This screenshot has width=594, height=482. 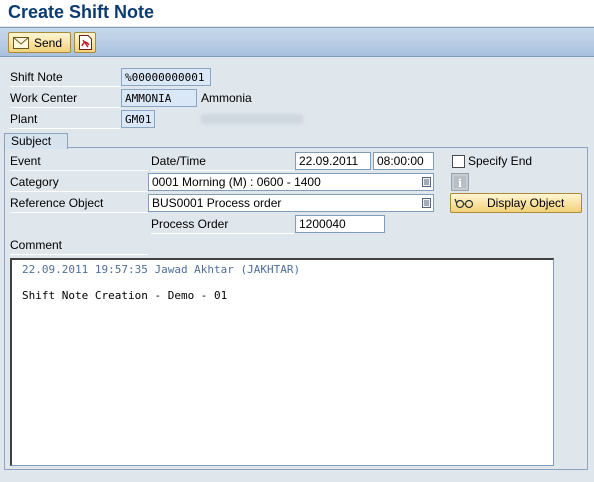 I want to click on datetime-label: Date/Time, so click(x=222, y=161).